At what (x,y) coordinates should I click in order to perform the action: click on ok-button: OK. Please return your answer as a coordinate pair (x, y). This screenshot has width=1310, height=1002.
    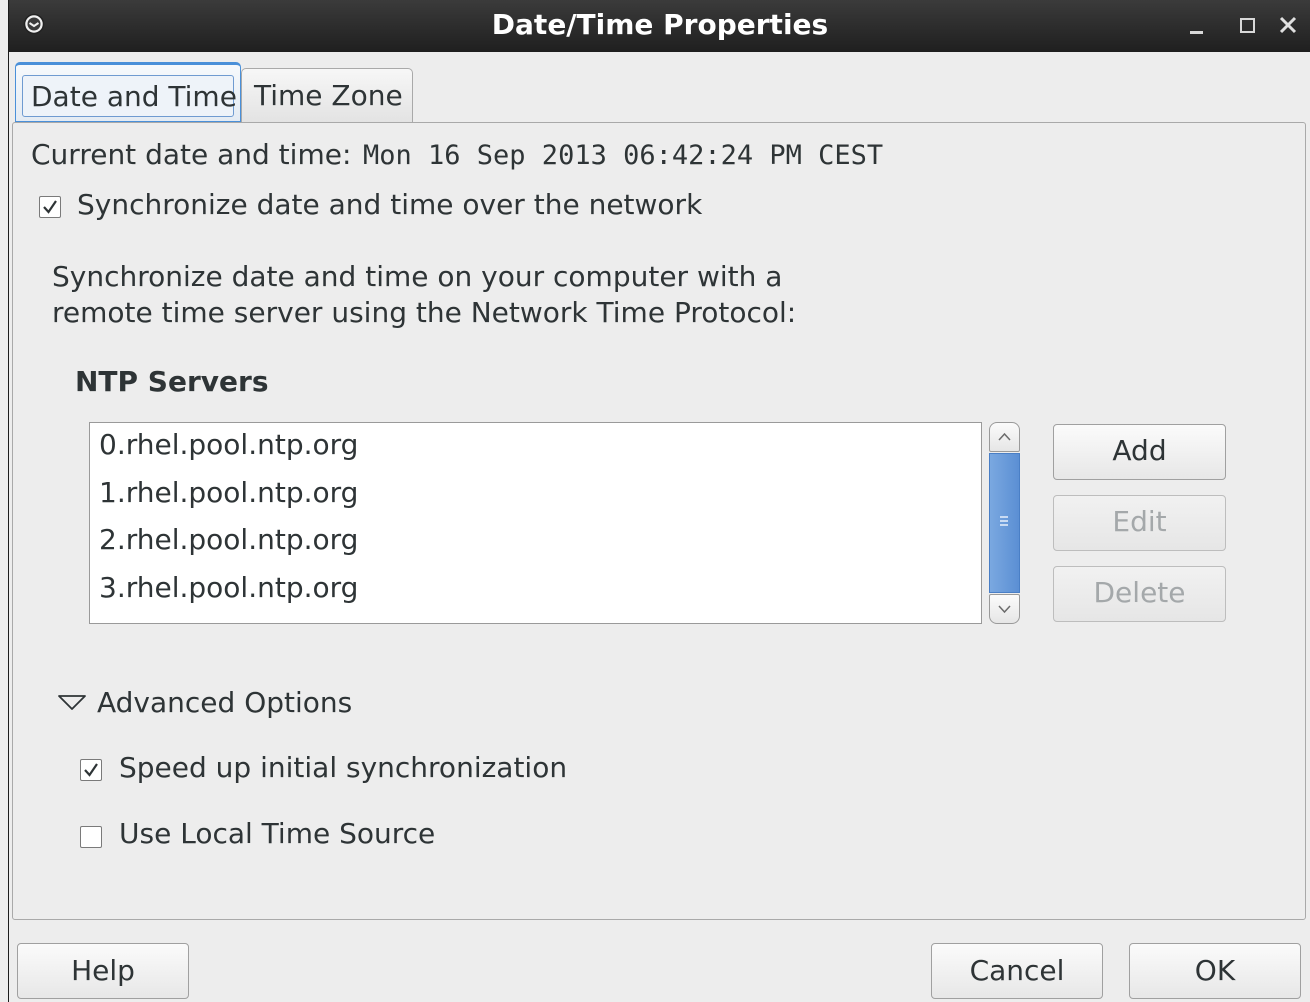
    Looking at the image, I should click on (1215, 971).